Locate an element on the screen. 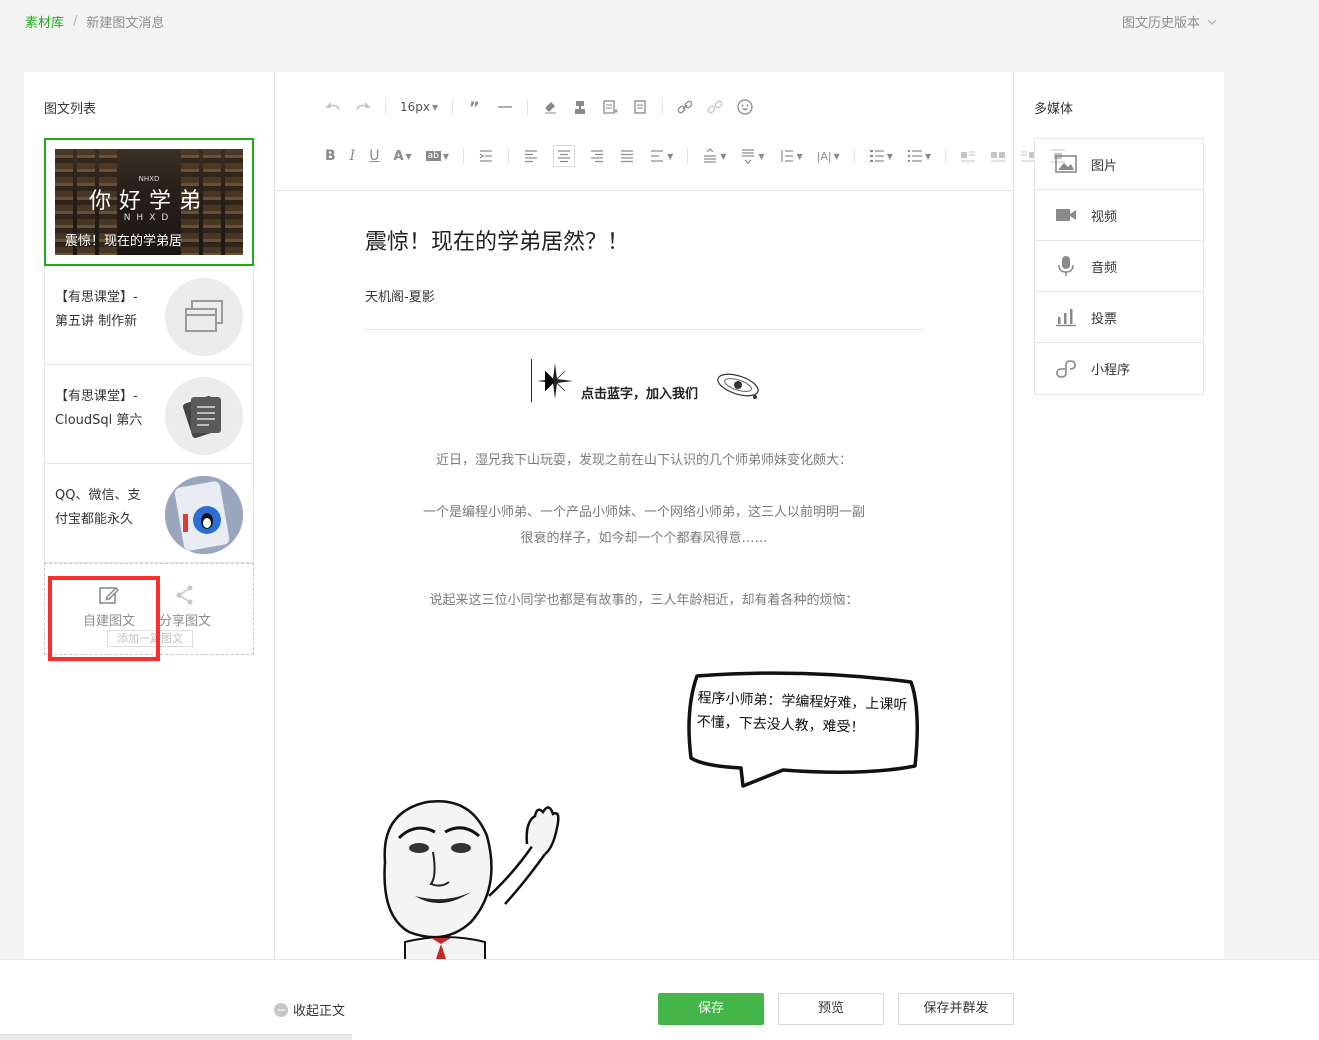 Image resolution: width=1319 pixels, height=1040 pixels. vote-icon is located at coordinates (1066, 318).